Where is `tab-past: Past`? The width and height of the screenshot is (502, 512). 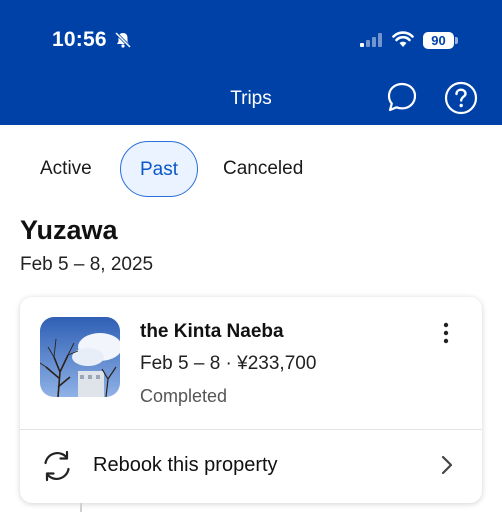 tab-past: Past is located at coordinates (159, 169).